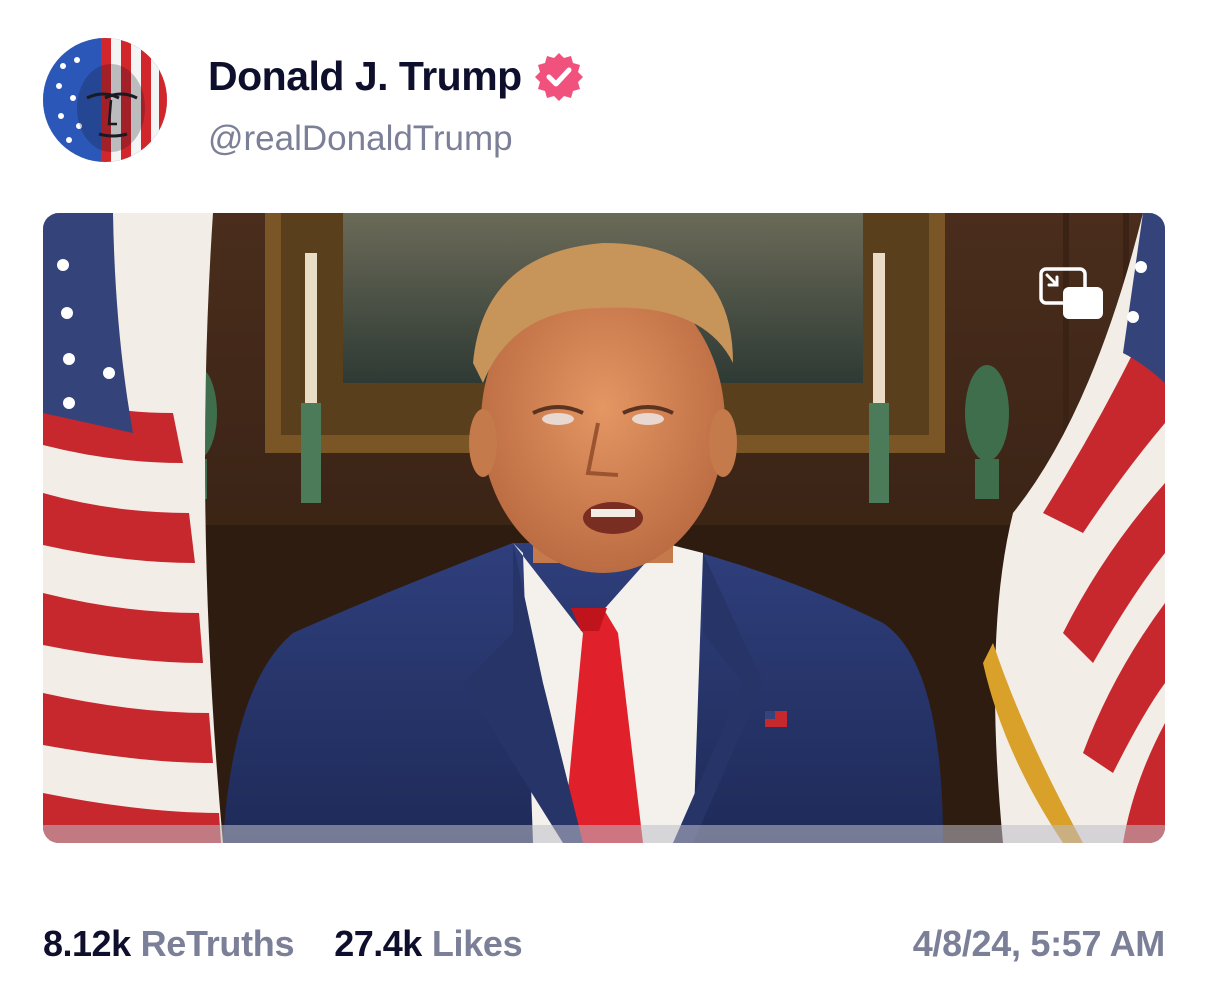  I want to click on retruths-count: 8.12k, so click(87, 943).